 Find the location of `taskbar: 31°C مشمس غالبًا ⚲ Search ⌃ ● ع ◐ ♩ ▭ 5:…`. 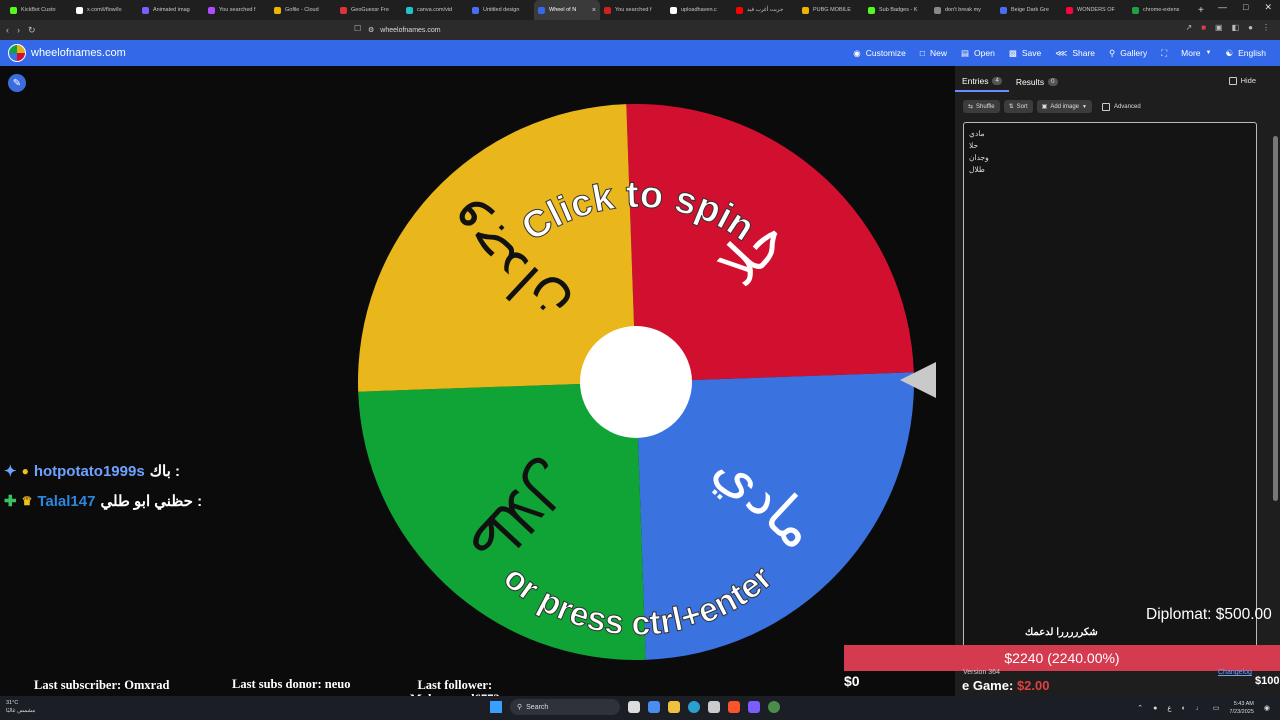

taskbar: 31°C مشمس غالبًا ⚲ Search ⌃ ● ع ◐ ♩ ▭ 5:… is located at coordinates (640, 708).